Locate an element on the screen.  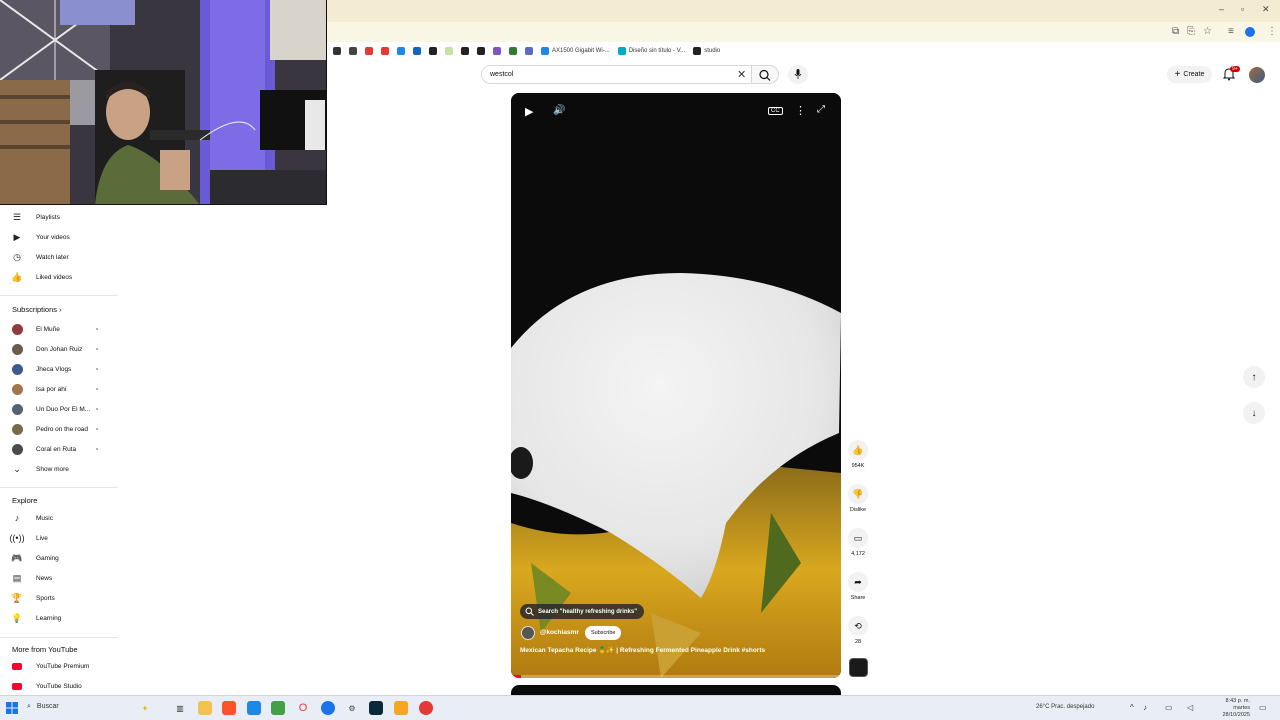
sidebar-item-sports: 🏆 Sports is located at coordinates (59, 598).